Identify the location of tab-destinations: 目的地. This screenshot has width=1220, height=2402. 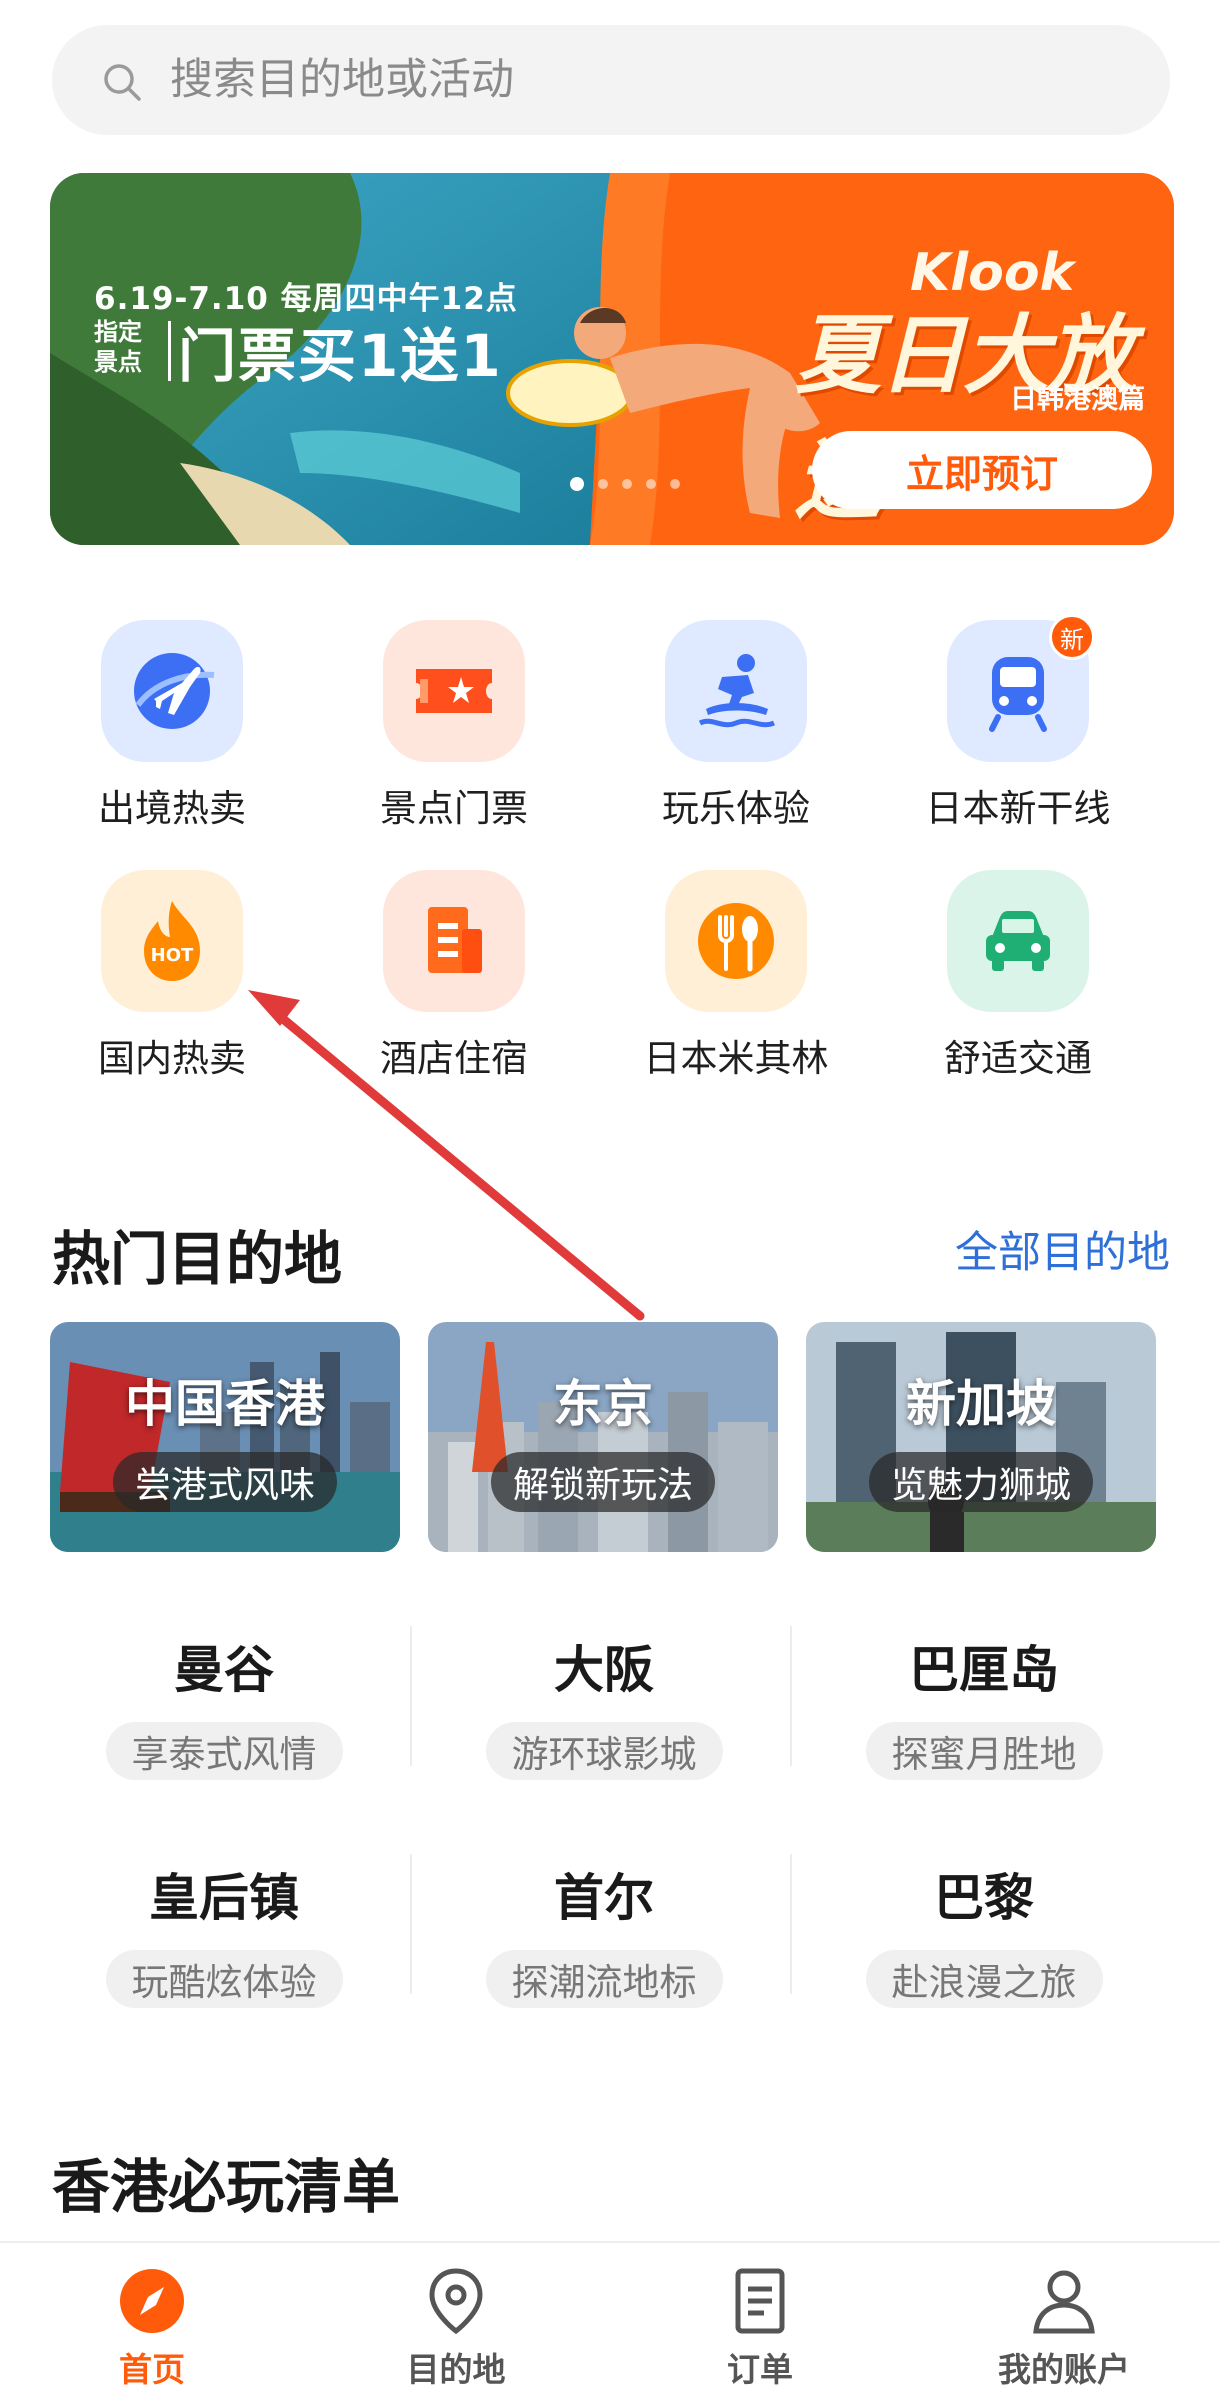
(456, 2328).